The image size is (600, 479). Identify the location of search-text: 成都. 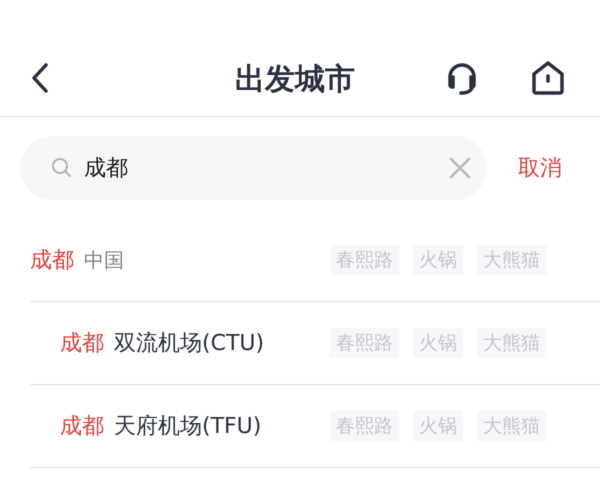
(106, 168).